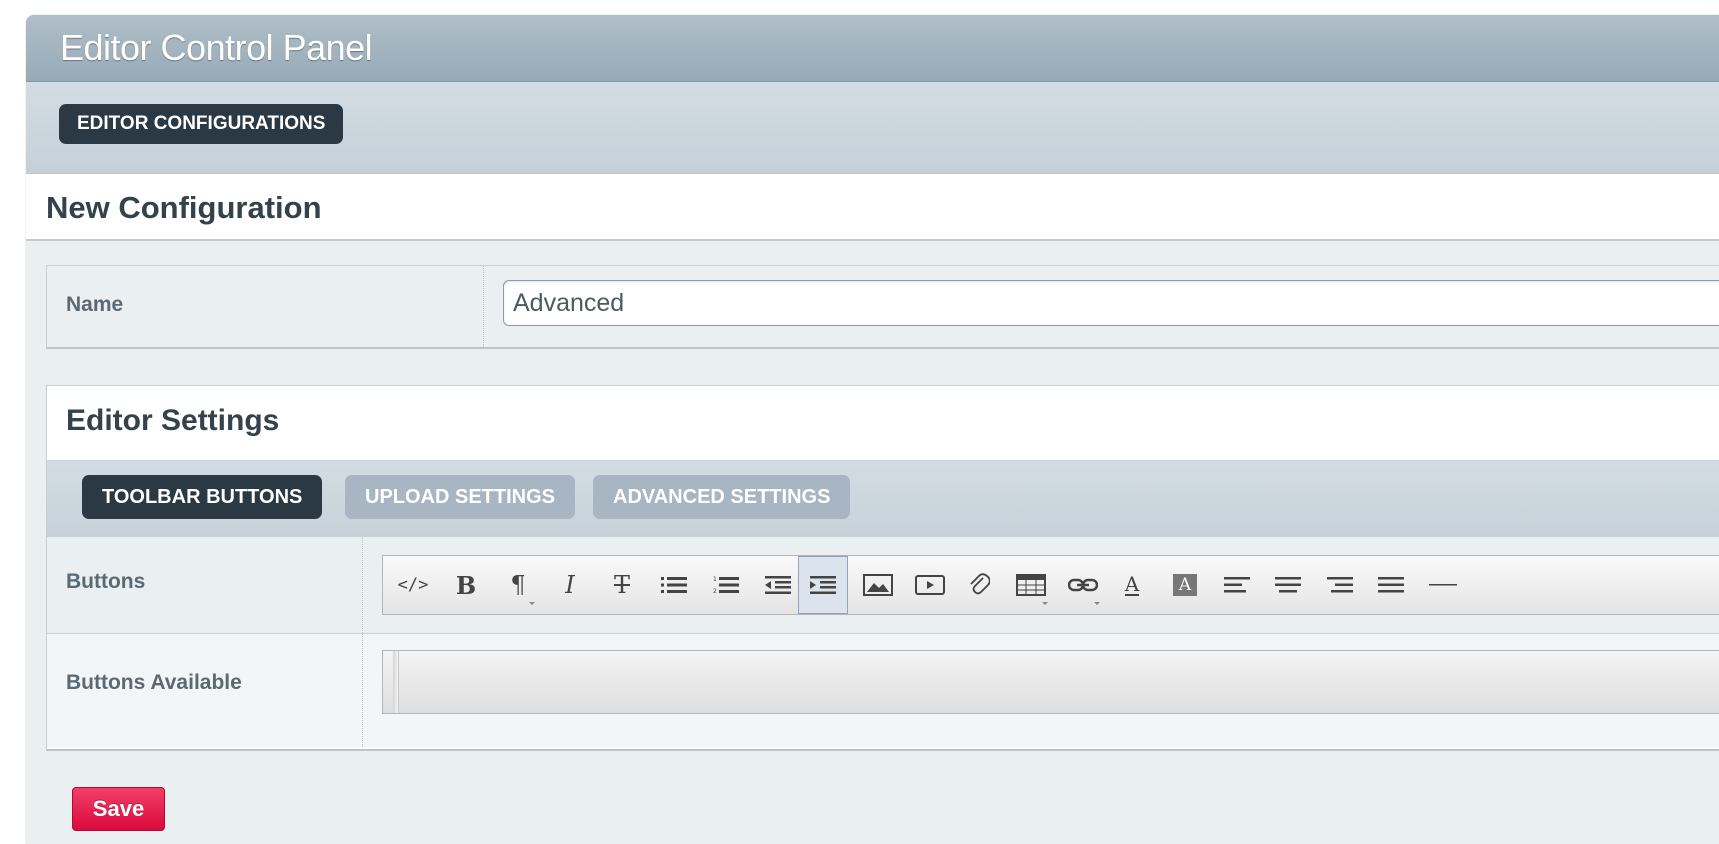  I want to click on html-code-icon: </>, so click(413, 585).